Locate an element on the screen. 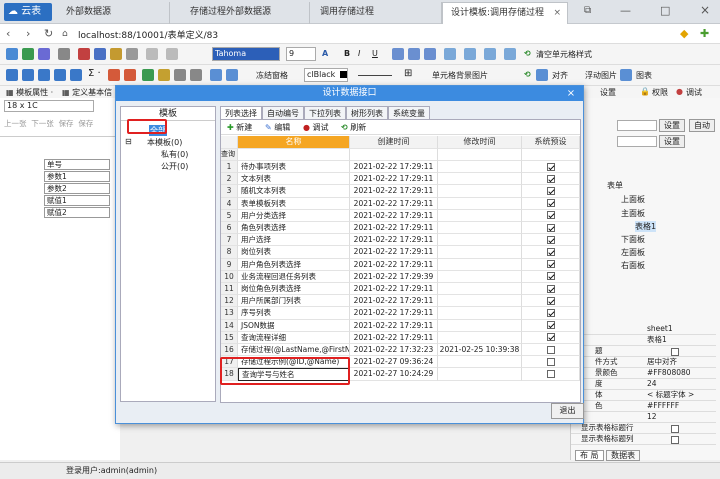  sheet-cell: 参数2 is located at coordinates (77, 188).